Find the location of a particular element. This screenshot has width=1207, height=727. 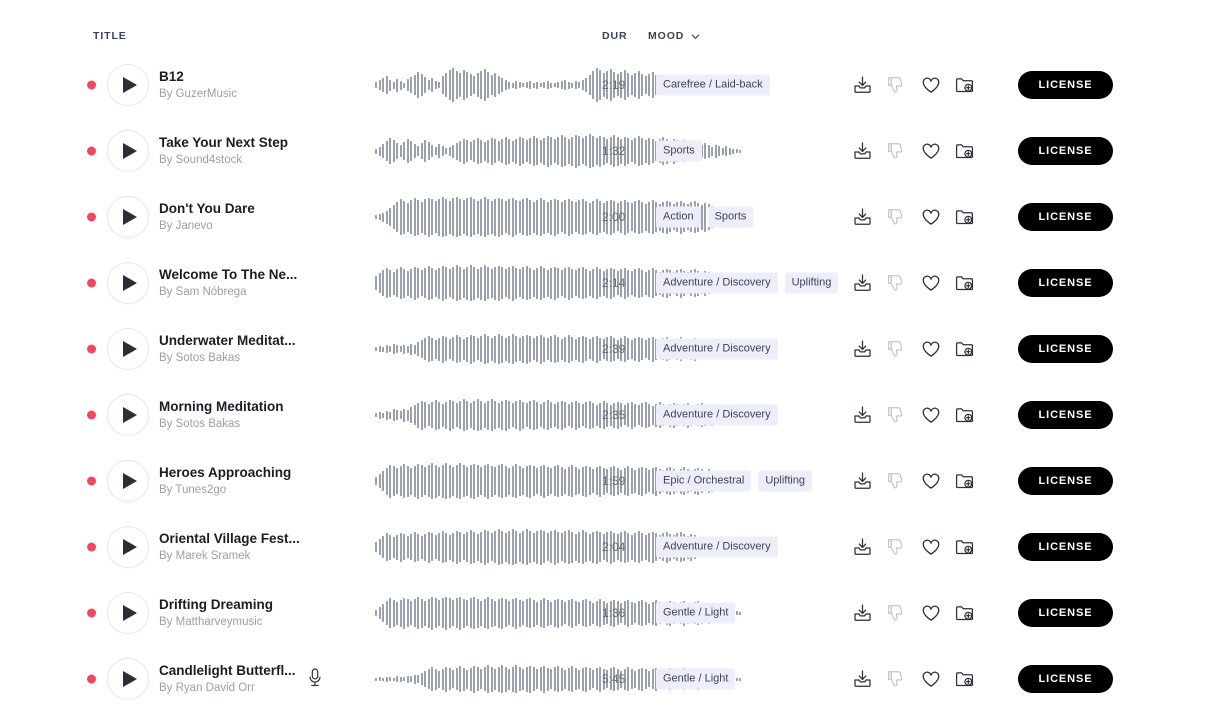

track-artist: By Tunes2go is located at coordinates (230, 490).